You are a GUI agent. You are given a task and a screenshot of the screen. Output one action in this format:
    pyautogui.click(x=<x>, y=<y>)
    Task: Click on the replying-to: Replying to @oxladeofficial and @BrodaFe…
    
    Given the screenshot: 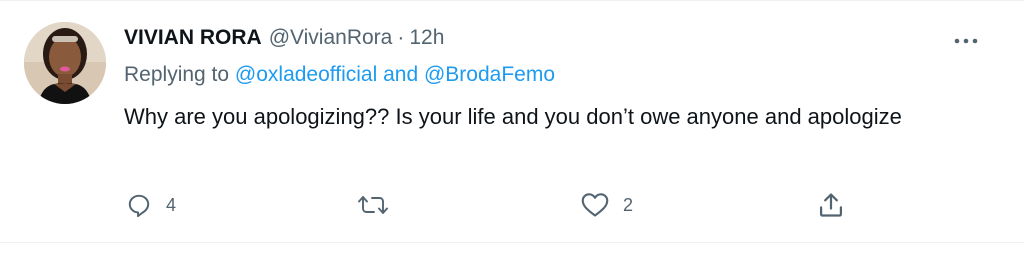 What is the action you would take?
    pyautogui.click(x=339, y=75)
    